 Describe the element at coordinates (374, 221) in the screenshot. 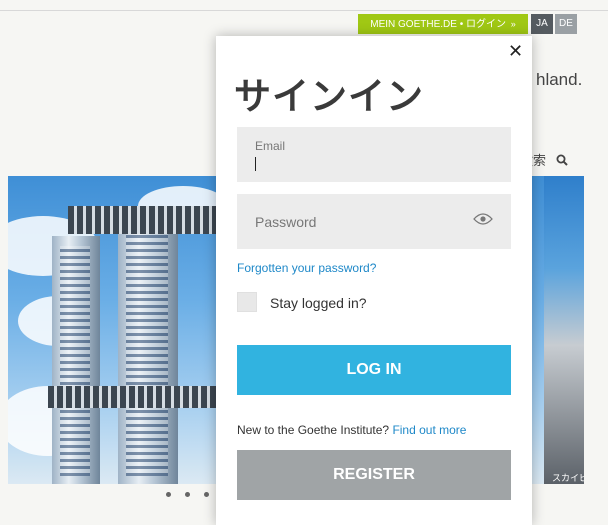

I see `password-field: Password` at that location.